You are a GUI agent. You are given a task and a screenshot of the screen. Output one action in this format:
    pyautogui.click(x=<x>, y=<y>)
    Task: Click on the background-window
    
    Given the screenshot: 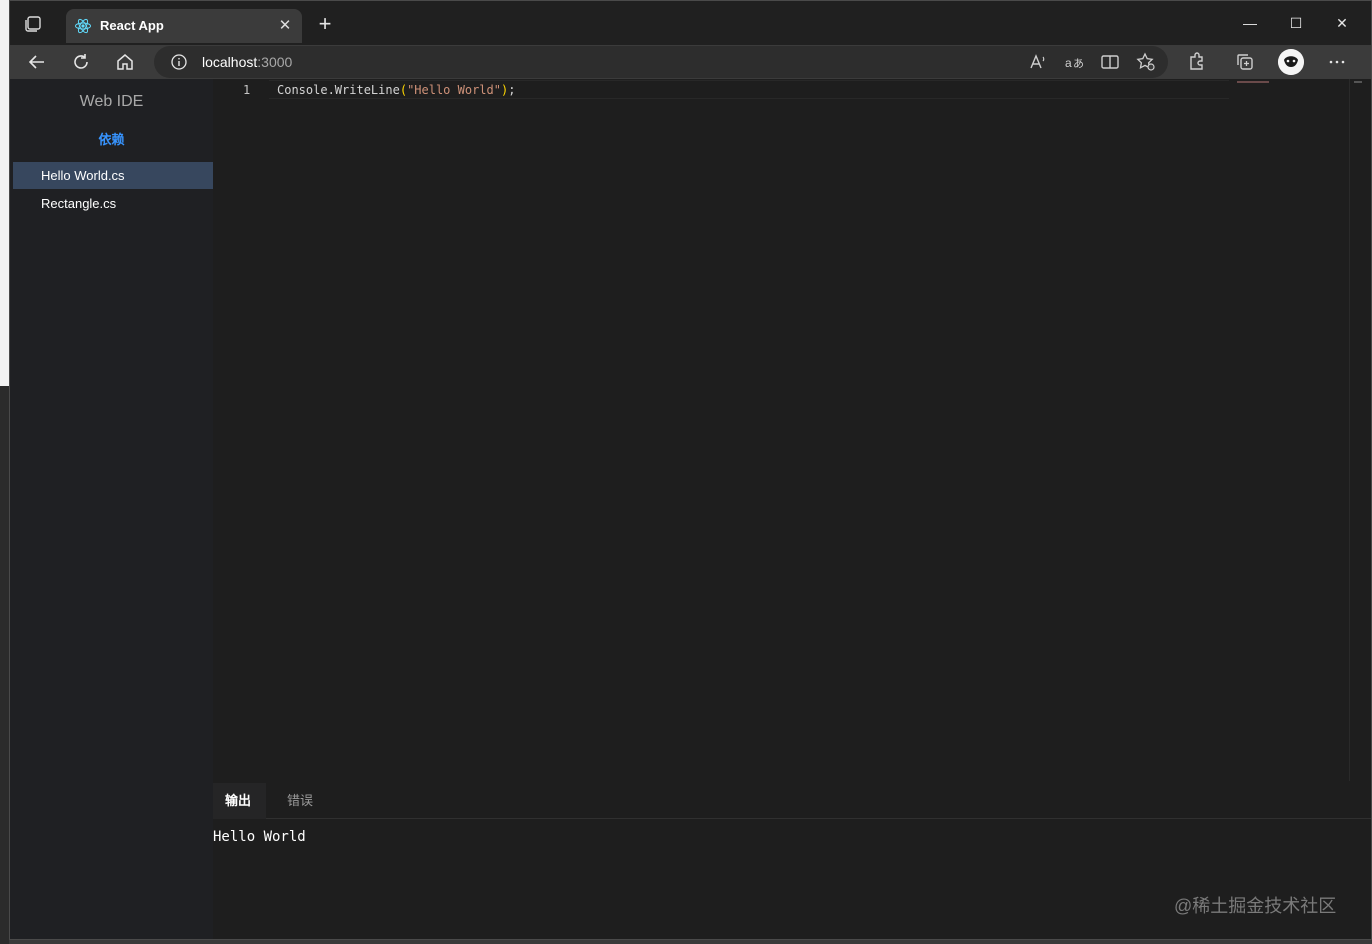 What is the action you would take?
    pyautogui.click(x=4, y=472)
    